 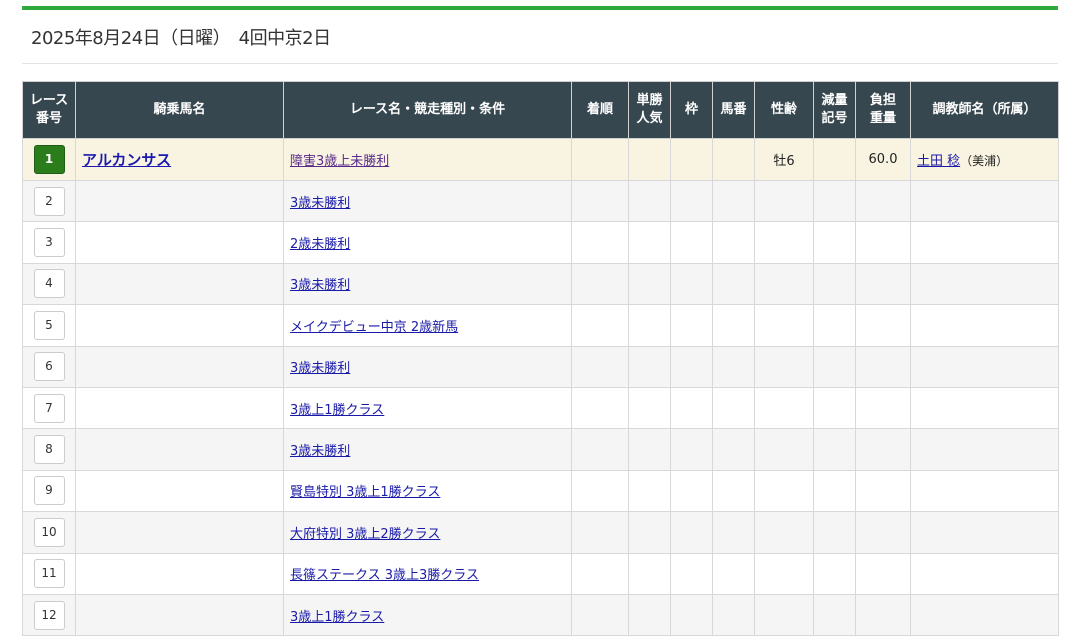 I want to click on trainer-link: 土田 稔, so click(x=938, y=161).